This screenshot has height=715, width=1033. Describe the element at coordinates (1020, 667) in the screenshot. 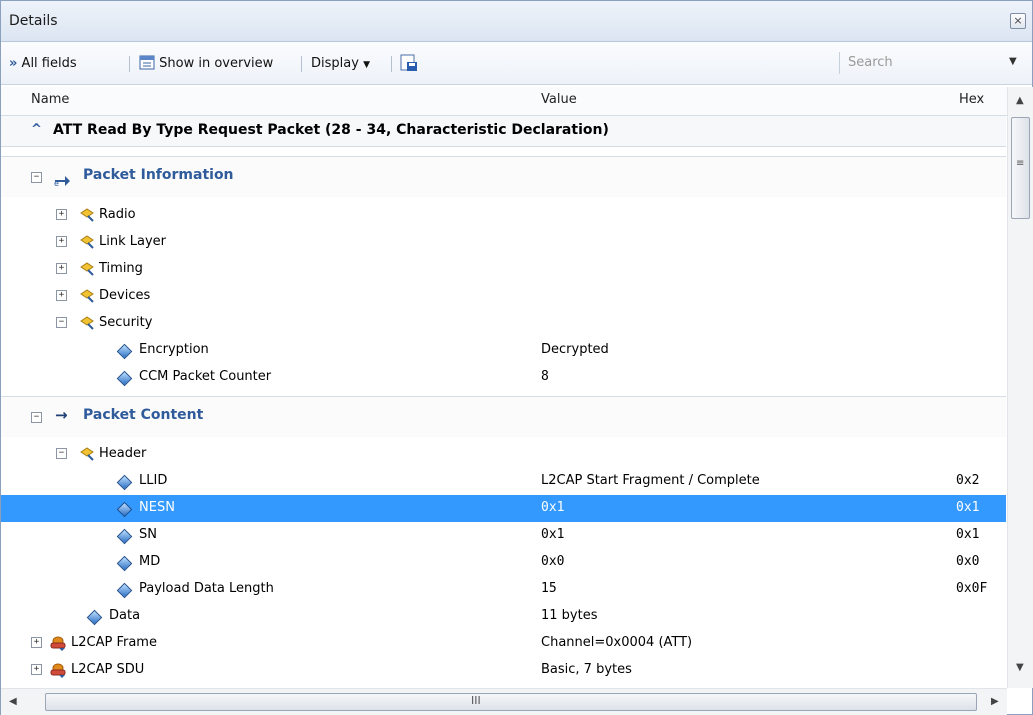

I see `scroll-down-icon: ▼` at that location.